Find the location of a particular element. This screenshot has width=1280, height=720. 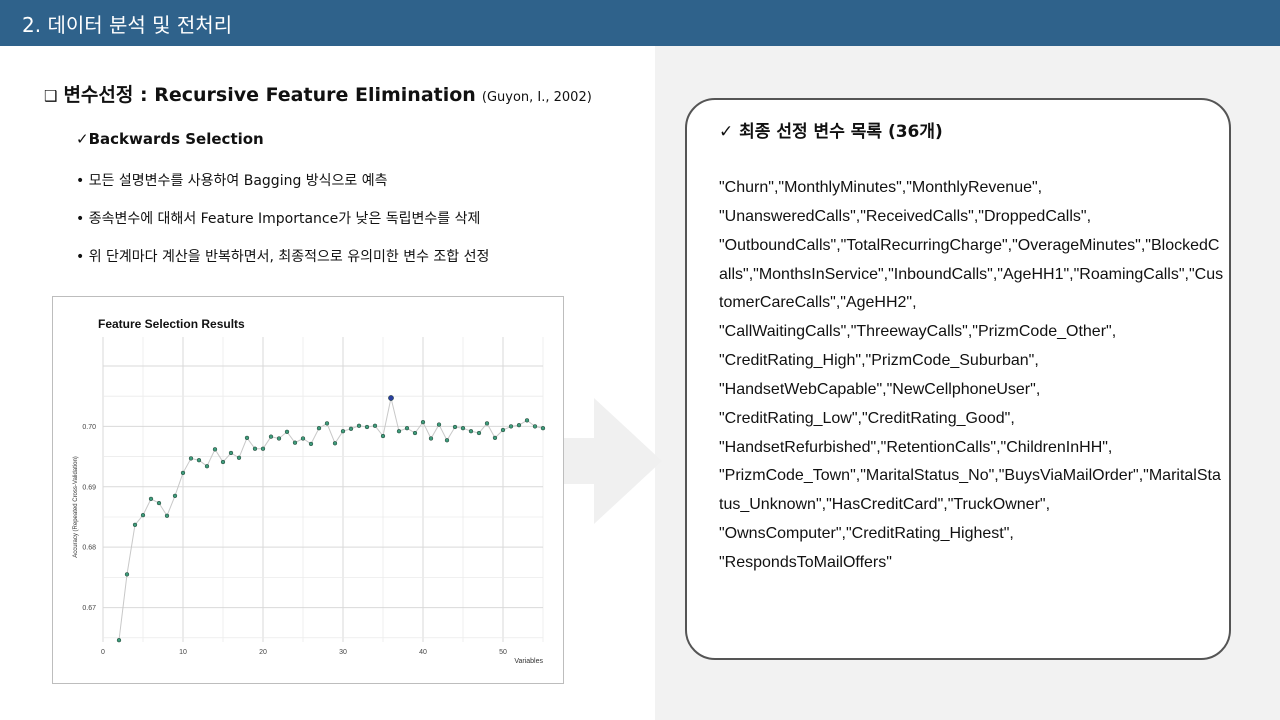

header-bar: 2. 데이터 분석 및 전처리 is located at coordinates (640, 23).